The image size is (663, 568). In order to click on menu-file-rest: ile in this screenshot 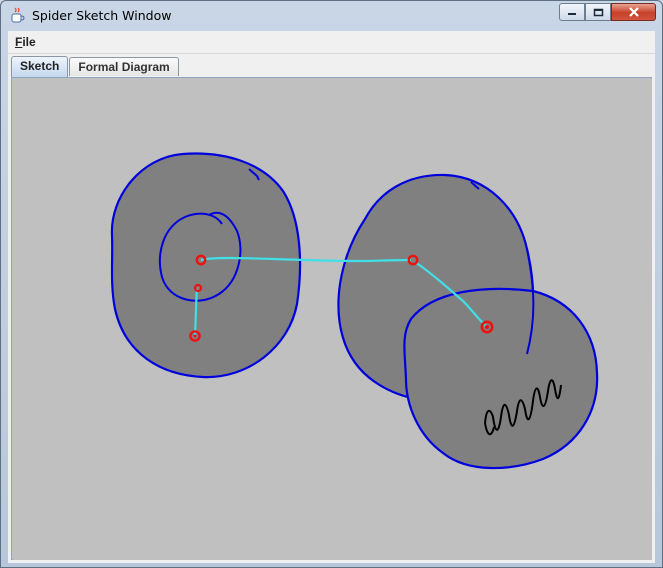, I will do `click(29, 42)`.